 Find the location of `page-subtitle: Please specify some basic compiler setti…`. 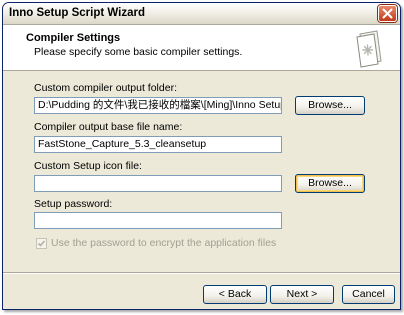

page-subtitle: Please specify some basic compiler setti… is located at coordinates (138, 52).